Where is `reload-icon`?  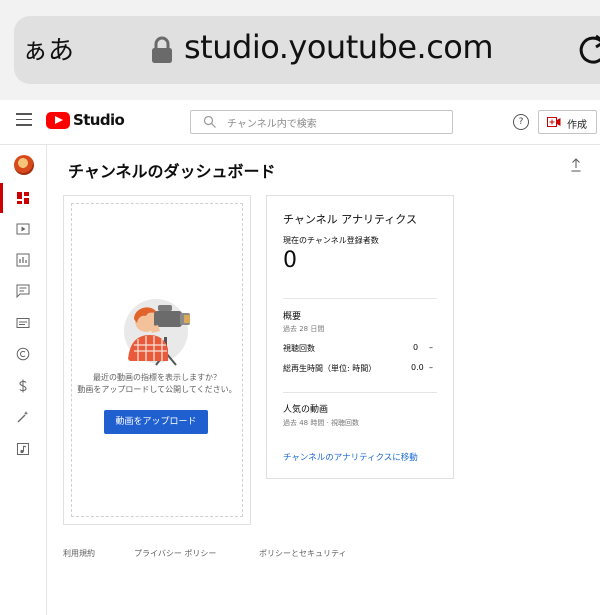
reload-icon is located at coordinates (588, 49).